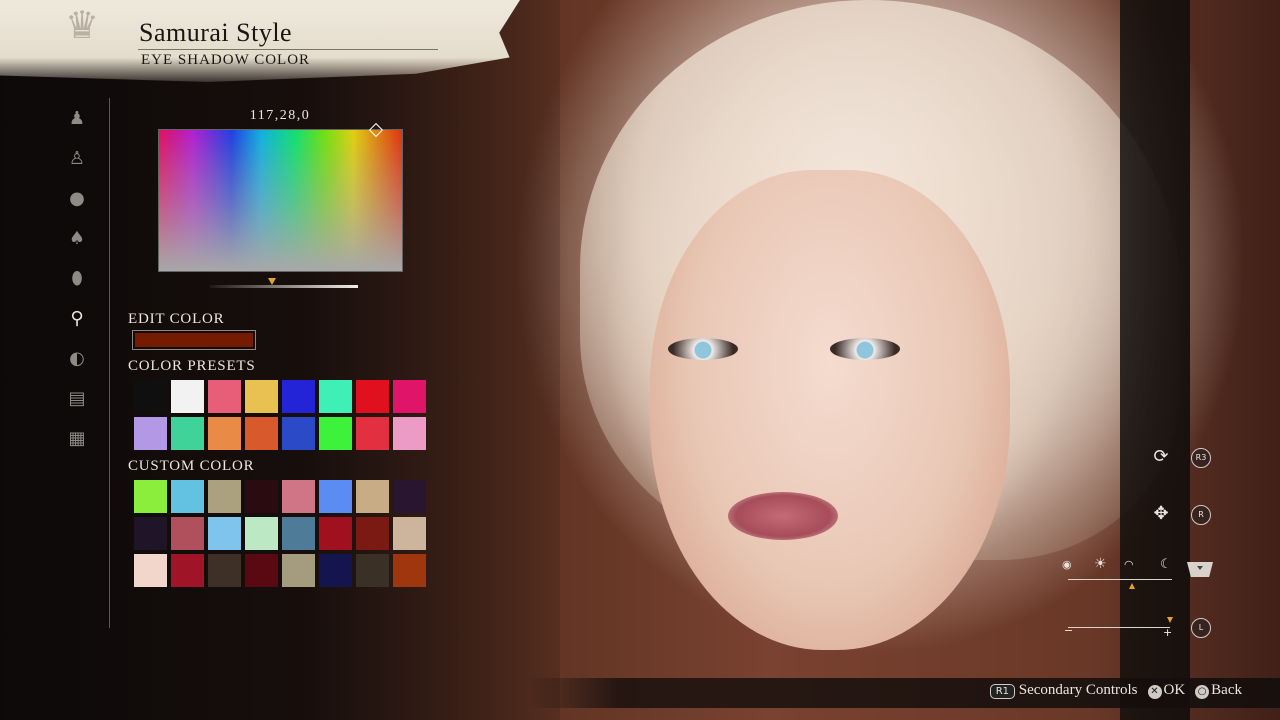 This screenshot has height=720, width=1280. What do you see at coordinates (1078, 690) in the screenshot?
I see `secondary-controls-label: Secondary Controls` at bounding box center [1078, 690].